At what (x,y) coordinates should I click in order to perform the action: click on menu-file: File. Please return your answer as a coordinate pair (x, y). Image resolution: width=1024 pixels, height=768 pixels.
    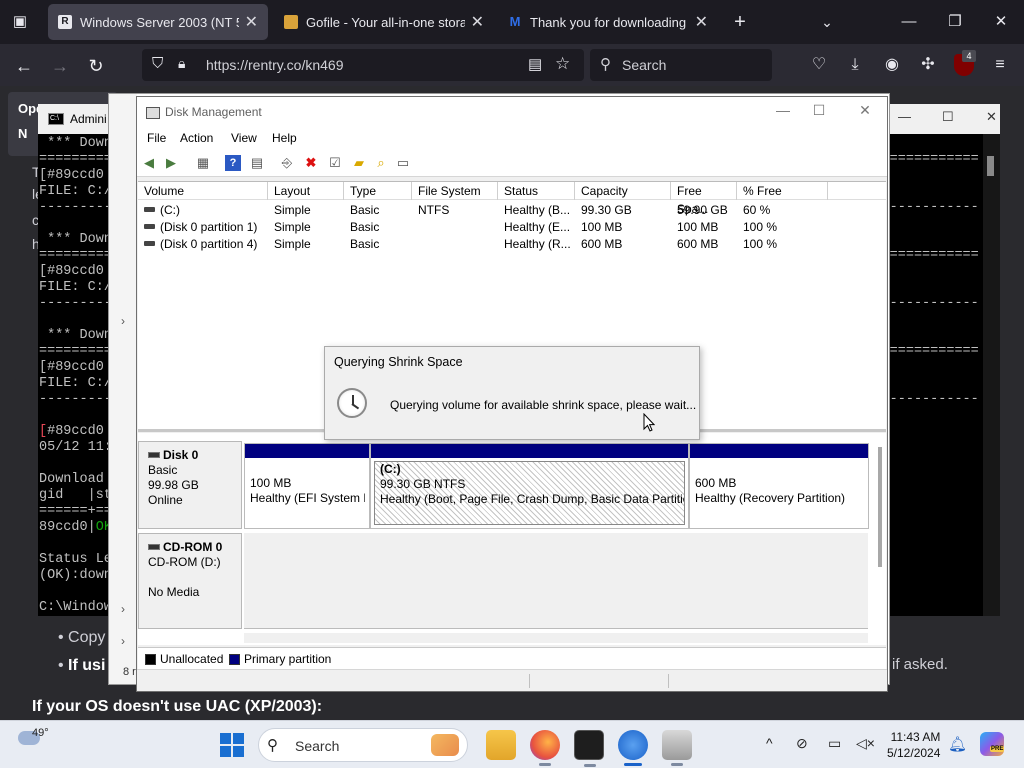
    Looking at the image, I should click on (156, 138).